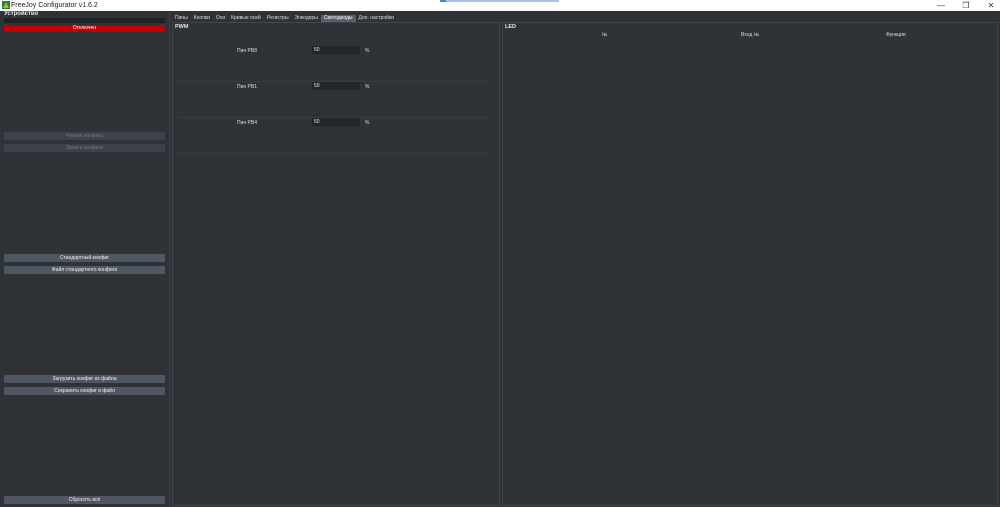 The image size is (1000, 507). I want to click on pwm-row: Пин PB4 %, so click(336, 136).